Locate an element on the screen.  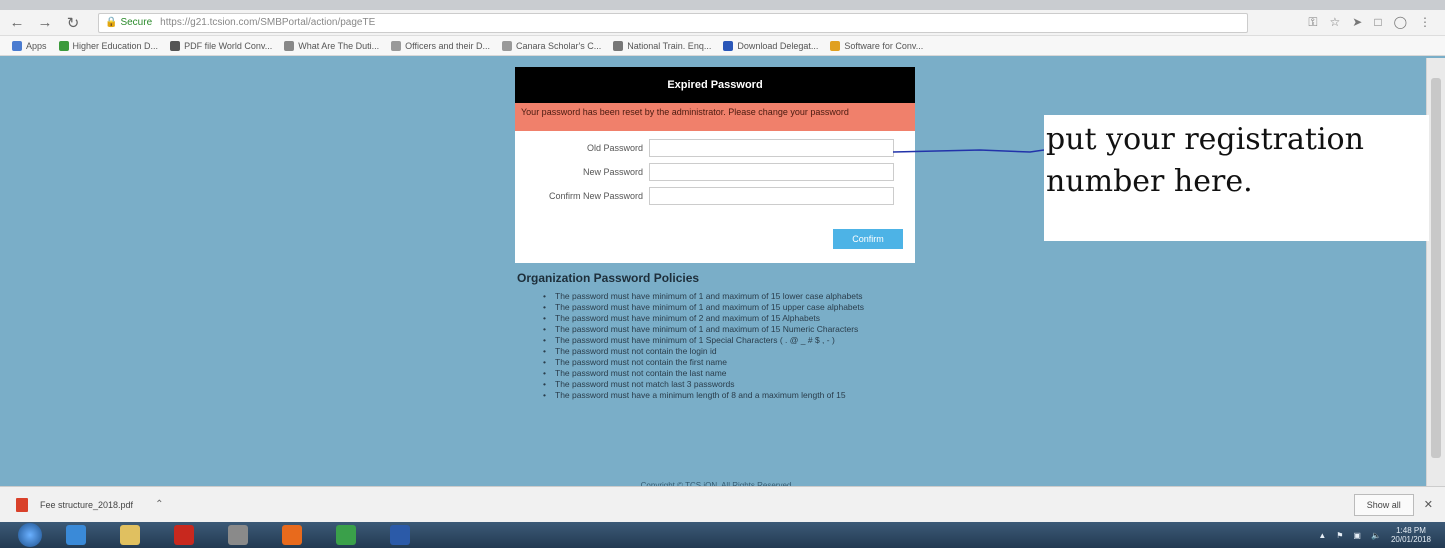
internet-explorer-icon is located at coordinates (76, 535).